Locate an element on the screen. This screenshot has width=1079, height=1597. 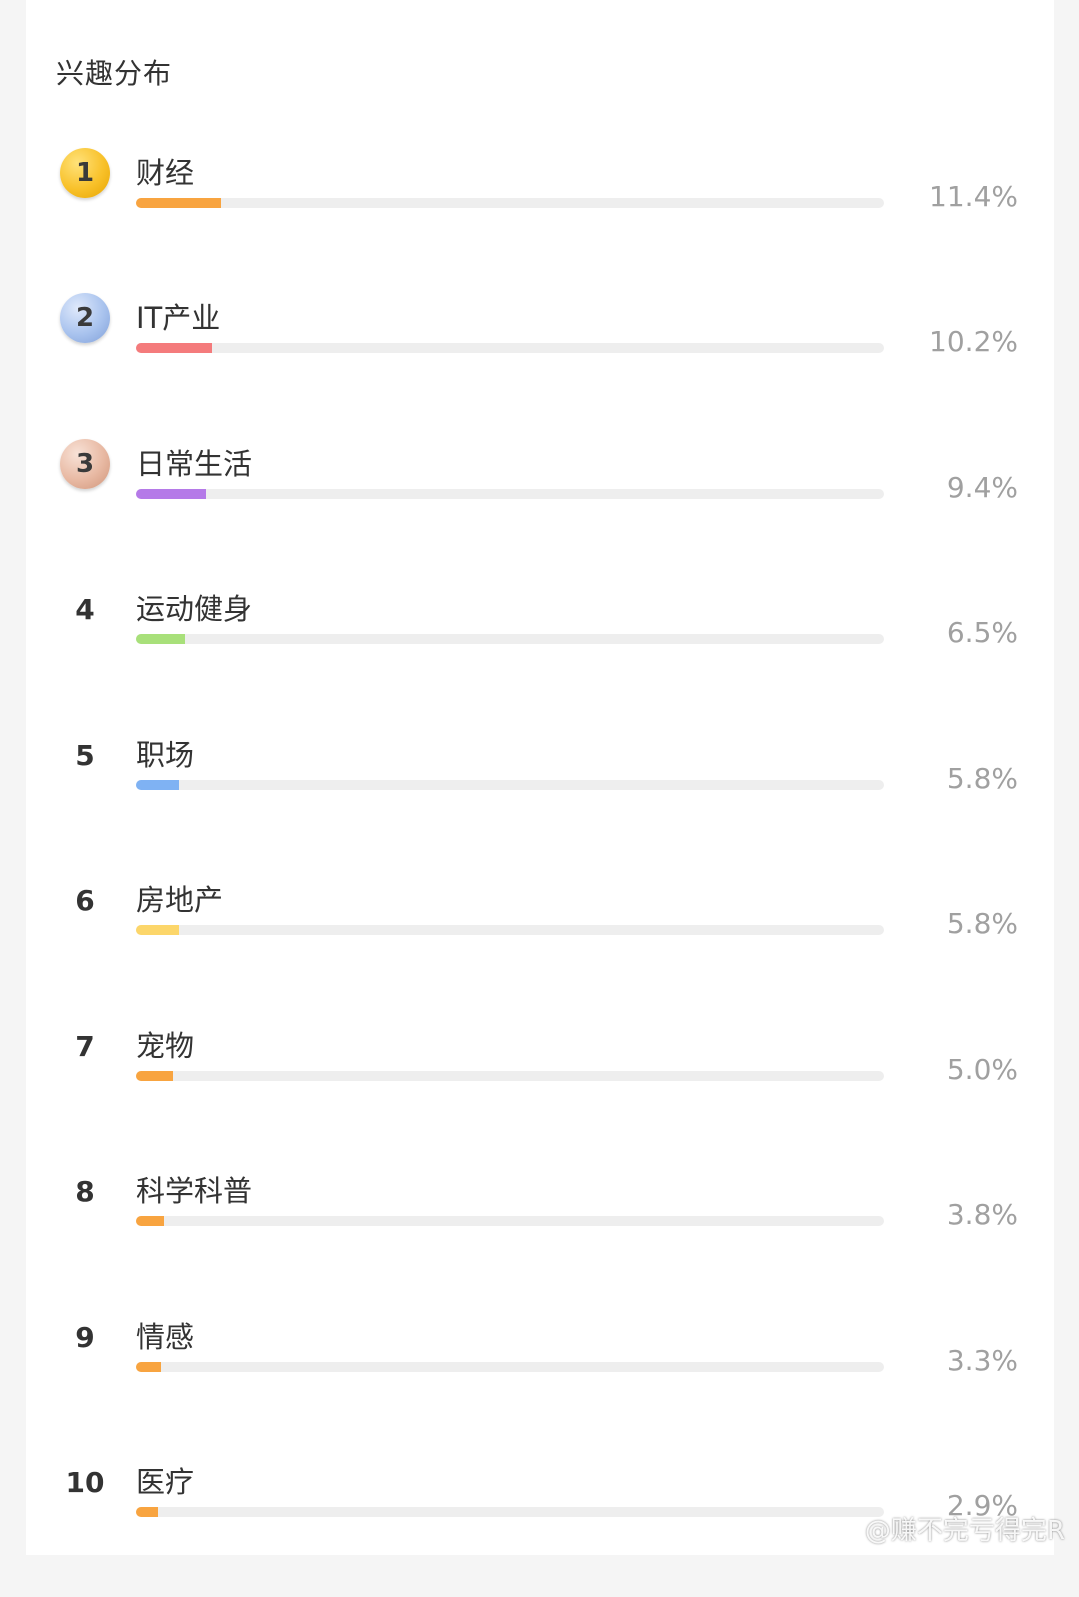
bronze-medal-rank-badge: 3 is located at coordinates (85, 464).